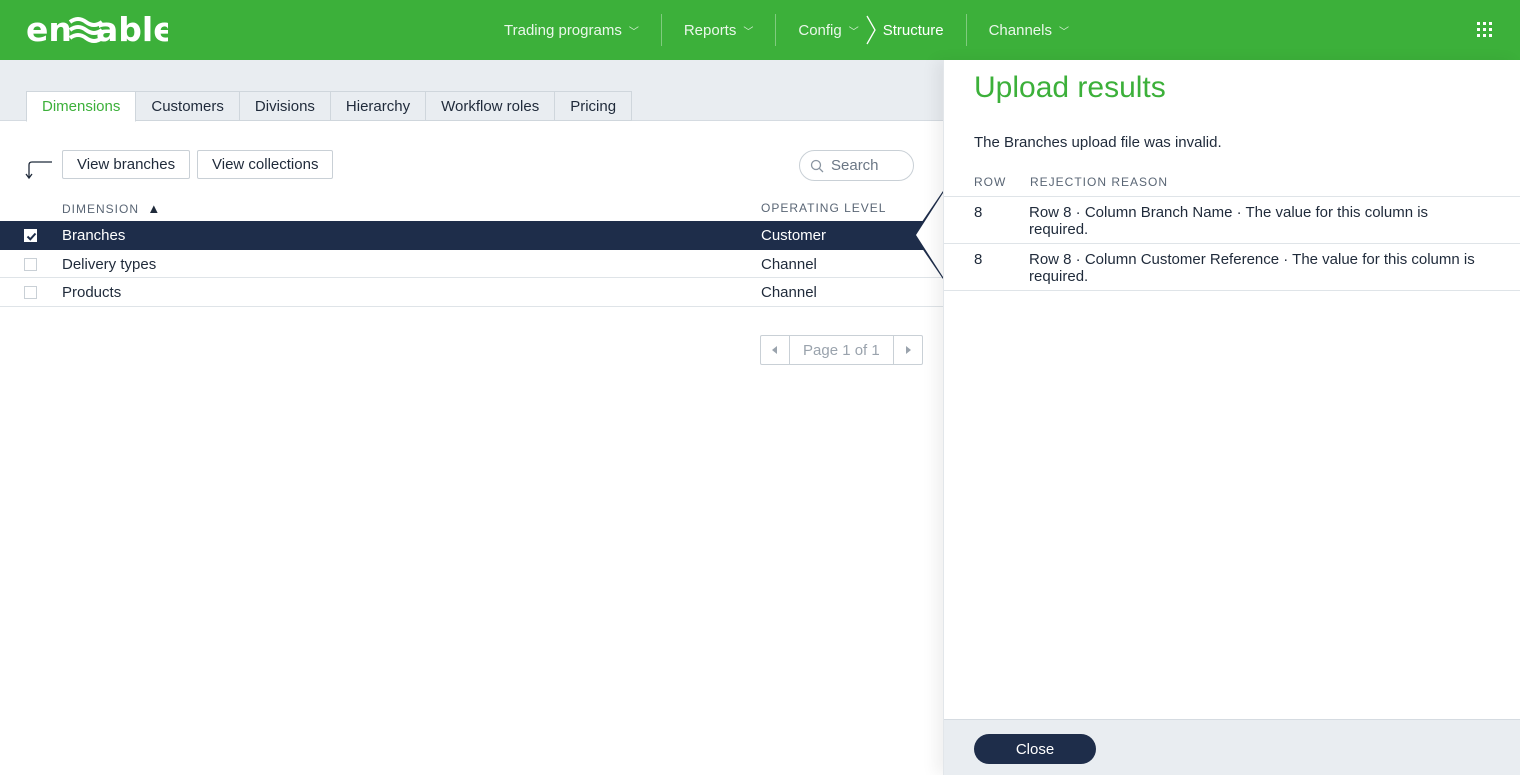 Image resolution: width=1520 pixels, height=775 pixels. I want to click on panel-title: Upload results, so click(1070, 87).